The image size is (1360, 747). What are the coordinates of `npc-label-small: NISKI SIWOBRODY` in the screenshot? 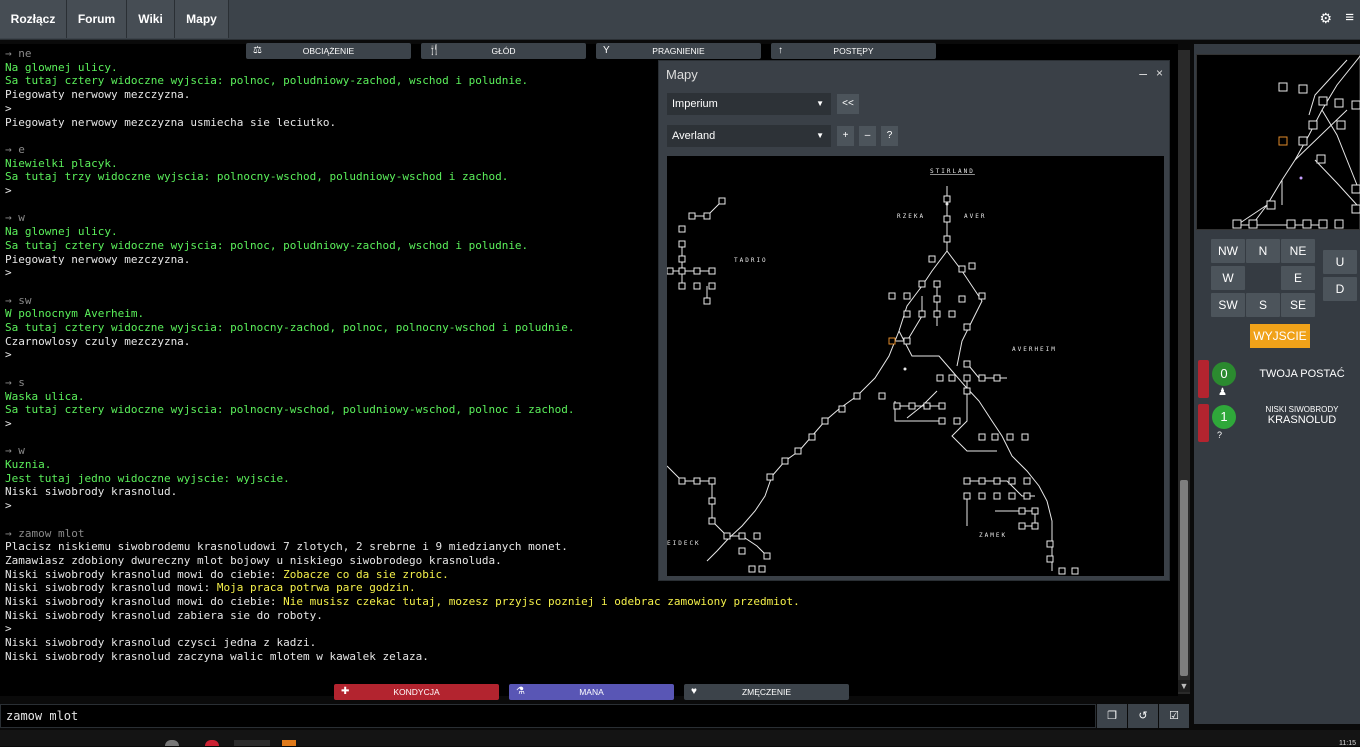 It's located at (1302, 409).